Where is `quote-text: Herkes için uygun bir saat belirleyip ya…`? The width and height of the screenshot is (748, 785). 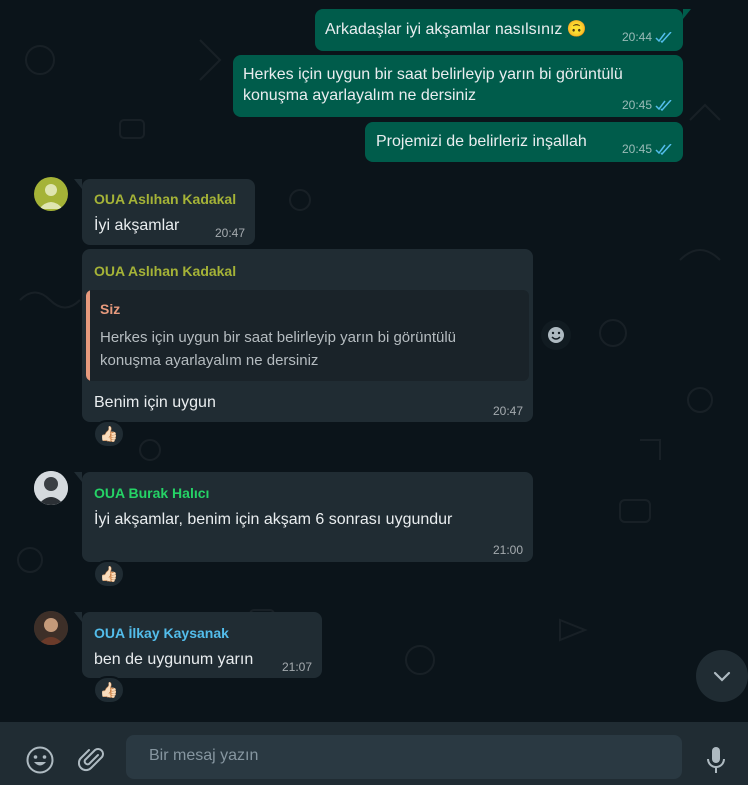
quote-text: Herkes için uygun bir saat belirleyip ya… is located at coordinates (278, 349).